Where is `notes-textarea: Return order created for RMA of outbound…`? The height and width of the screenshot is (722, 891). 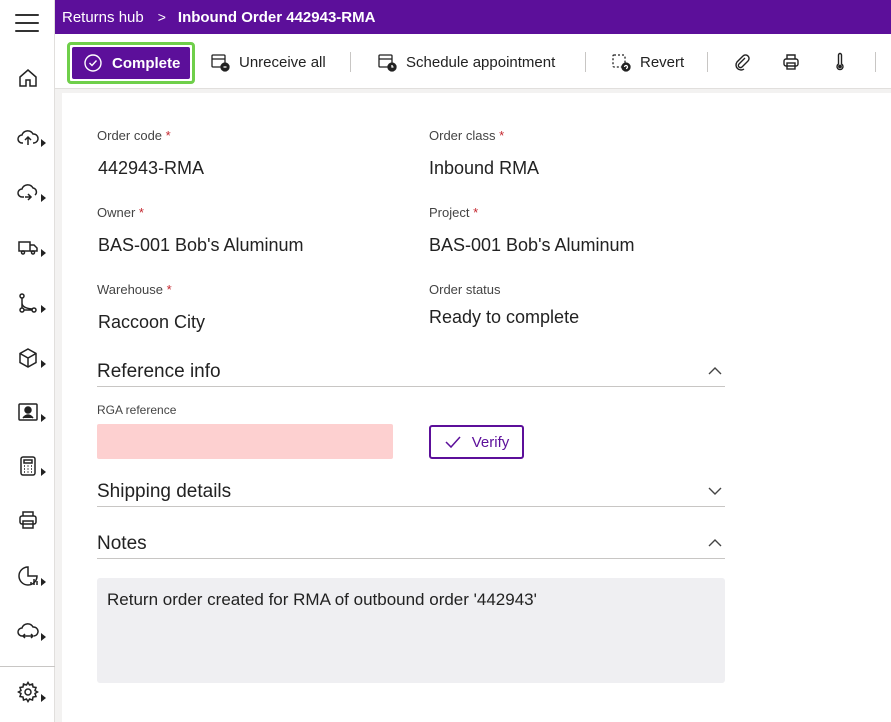
notes-textarea: Return order created for RMA of outbound… is located at coordinates (411, 630).